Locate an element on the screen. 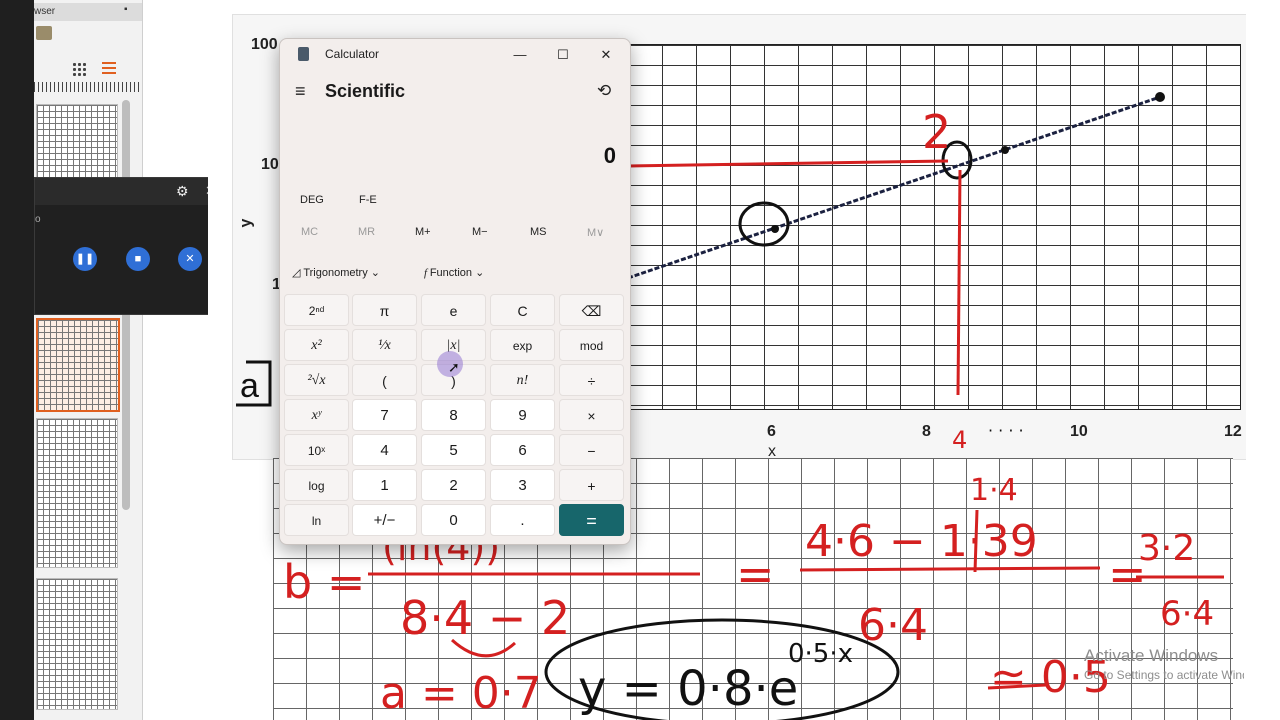 This screenshot has width=1280, height=720. negate-key: +/− is located at coordinates (384, 520).